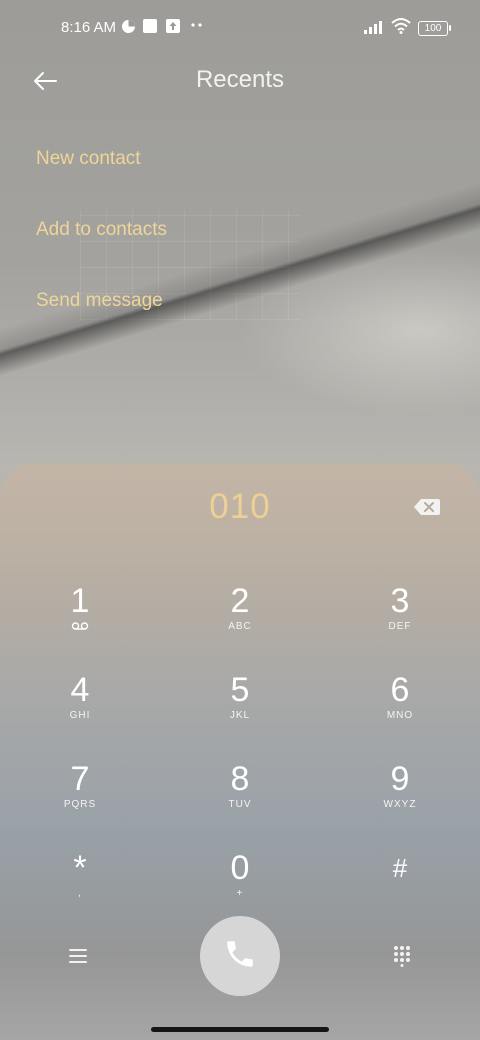 The height and width of the screenshot is (1040, 480). I want to click on key-digit: *, so click(80, 868).